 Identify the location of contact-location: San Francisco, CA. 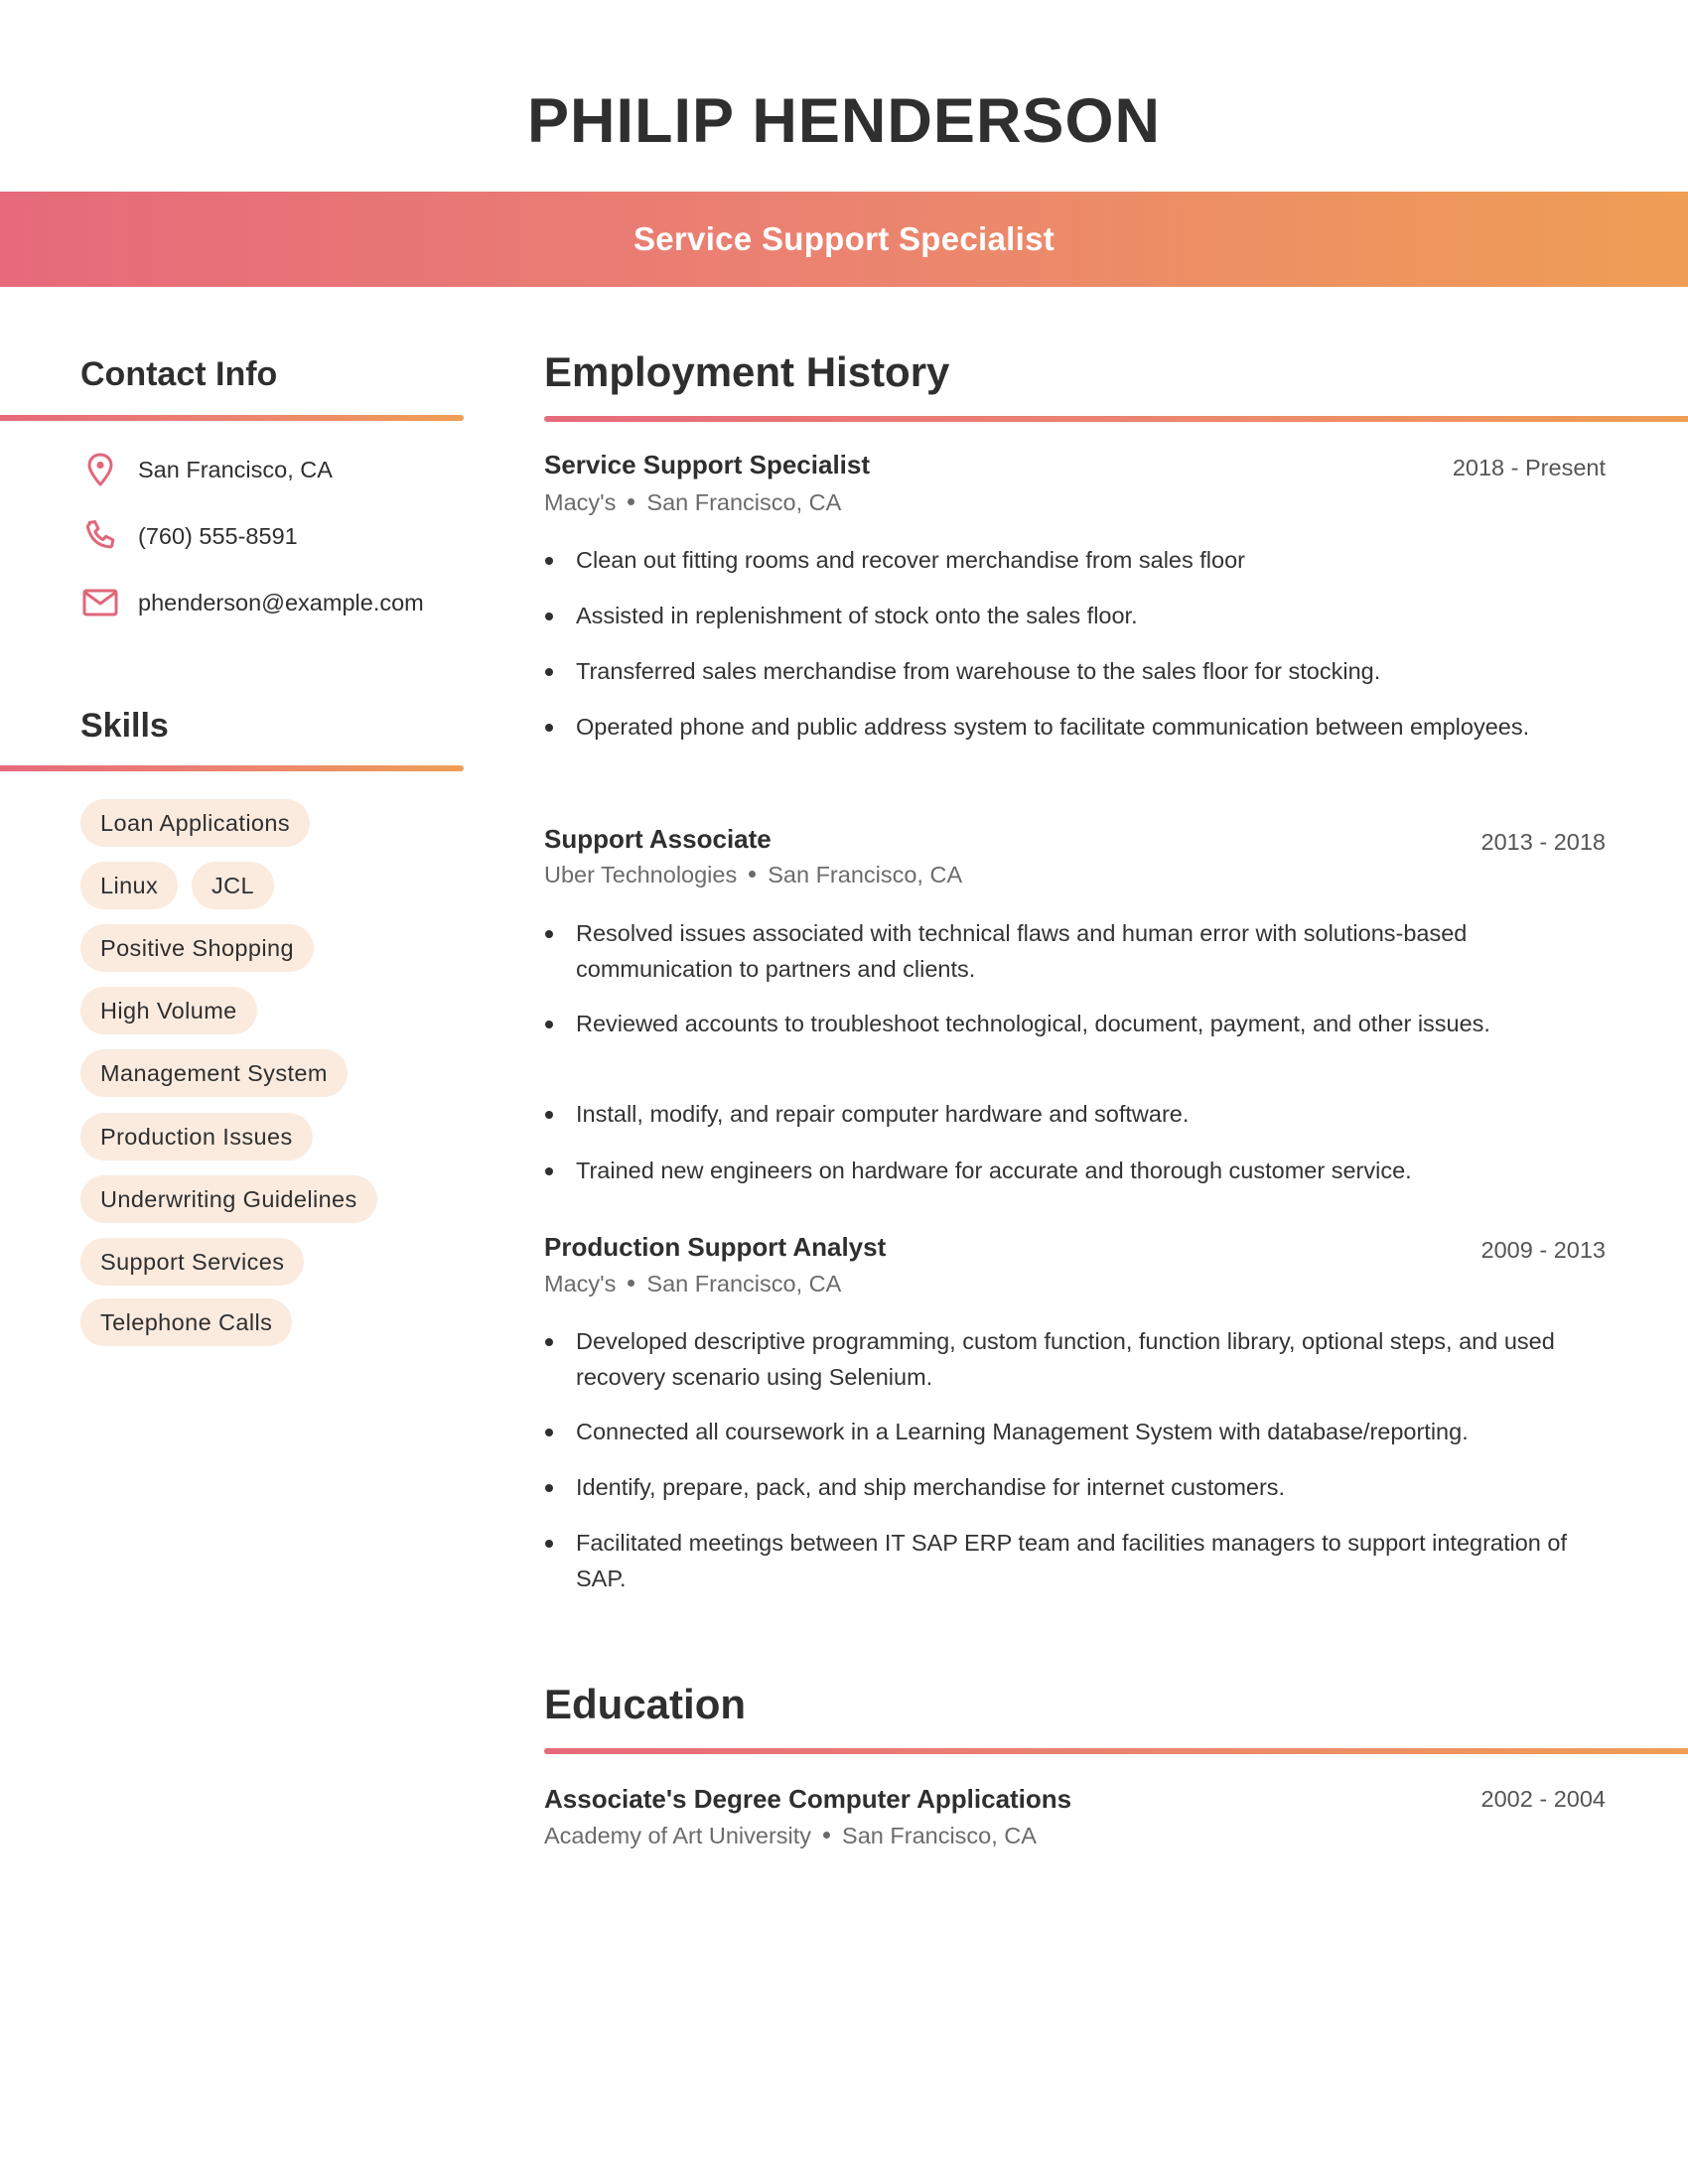
(206, 469).